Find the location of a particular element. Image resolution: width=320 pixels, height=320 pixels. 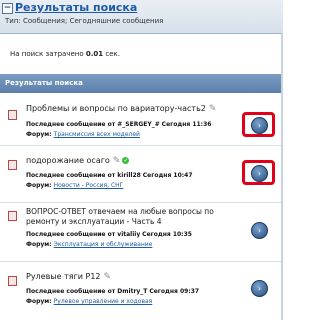

results-header-bar: Результаты поиска is located at coordinates (141, 83).